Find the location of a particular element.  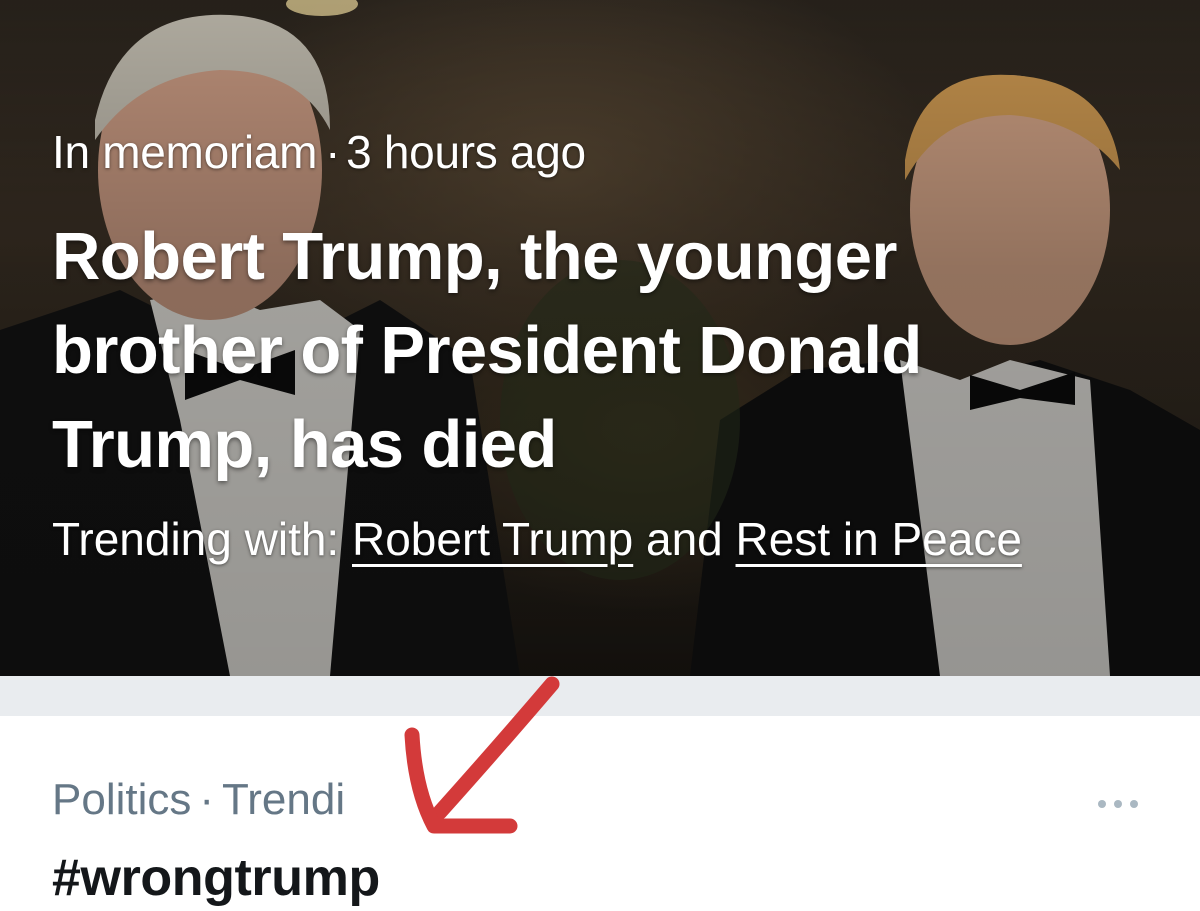

story-category: In memoriam is located at coordinates (185, 152).